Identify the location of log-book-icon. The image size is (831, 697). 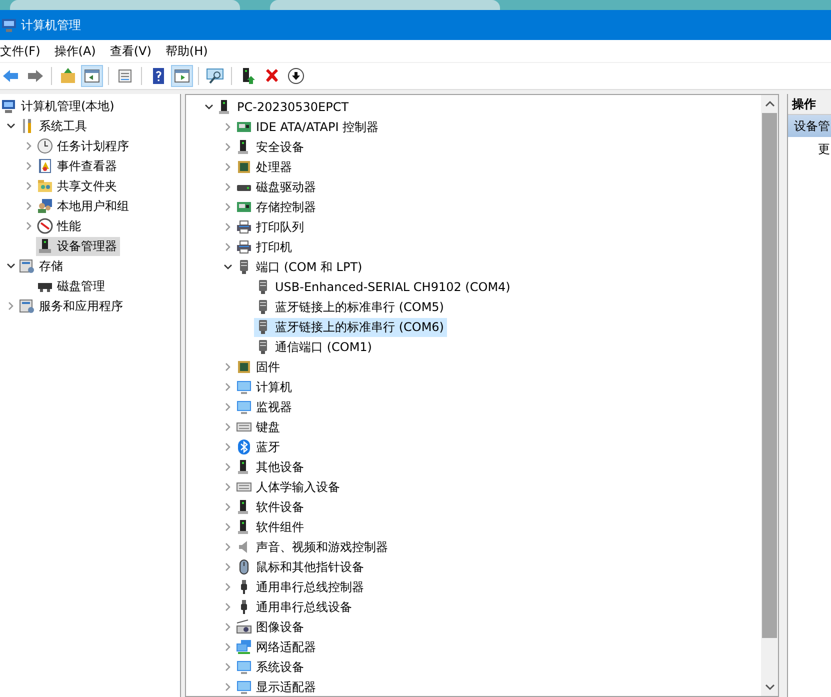
(45, 166).